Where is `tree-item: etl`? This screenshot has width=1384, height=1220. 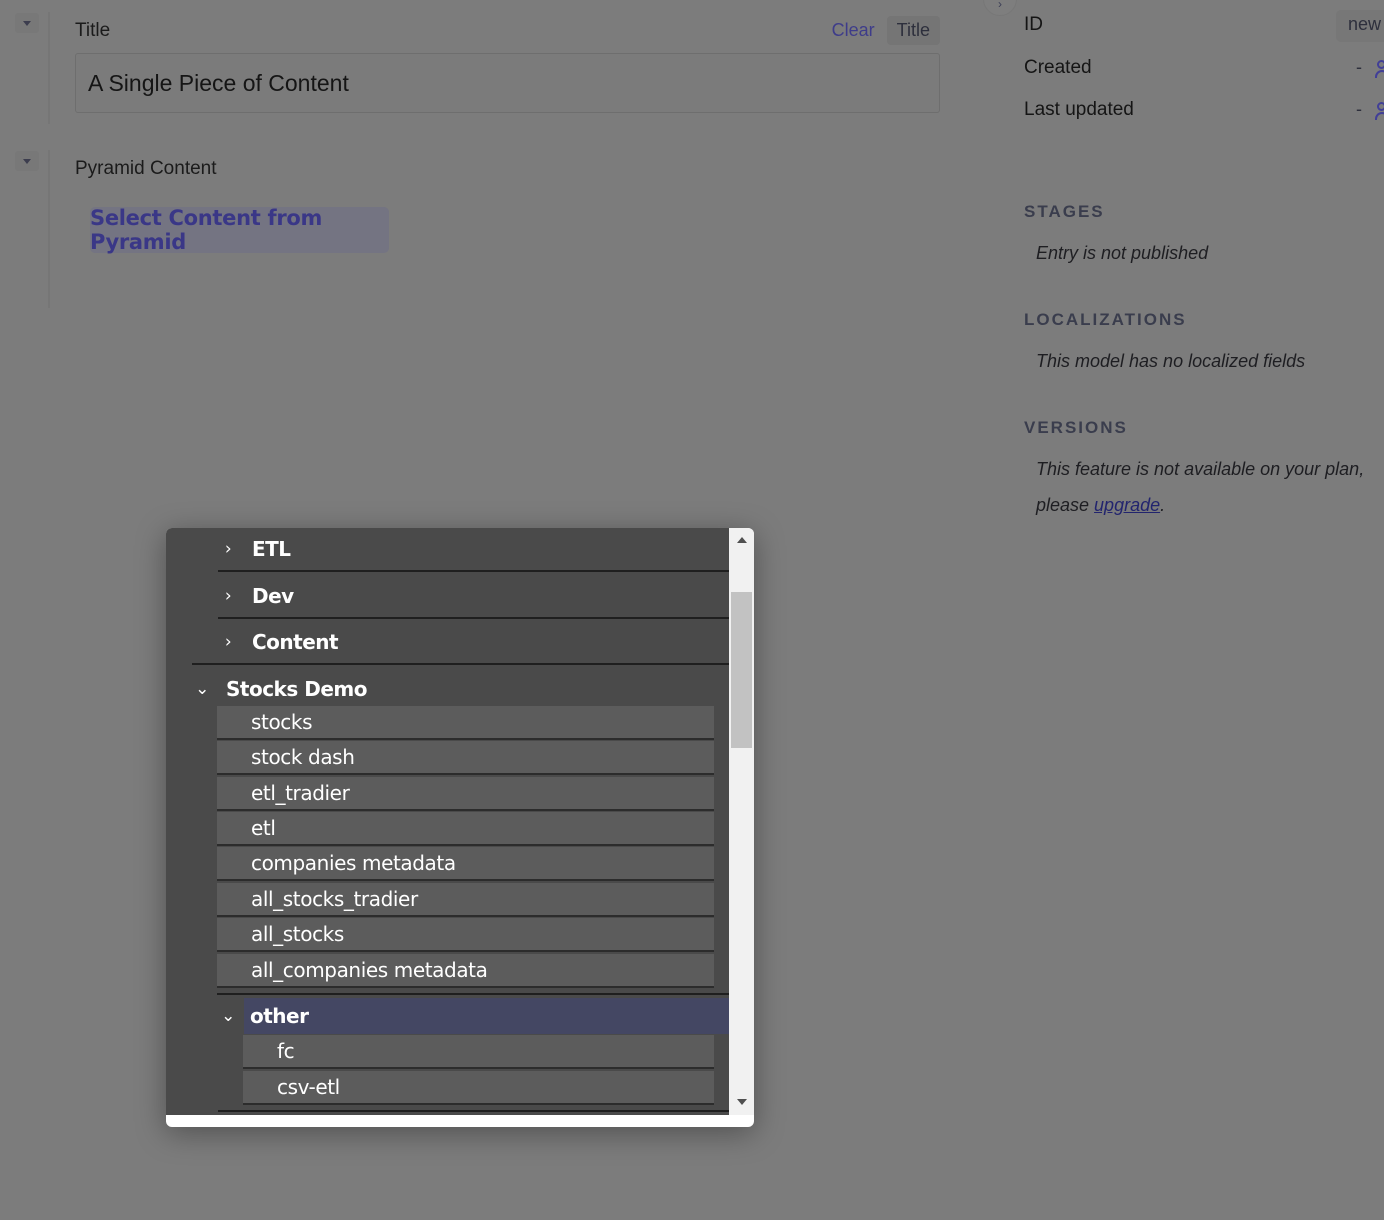
tree-item: etl is located at coordinates (465, 829).